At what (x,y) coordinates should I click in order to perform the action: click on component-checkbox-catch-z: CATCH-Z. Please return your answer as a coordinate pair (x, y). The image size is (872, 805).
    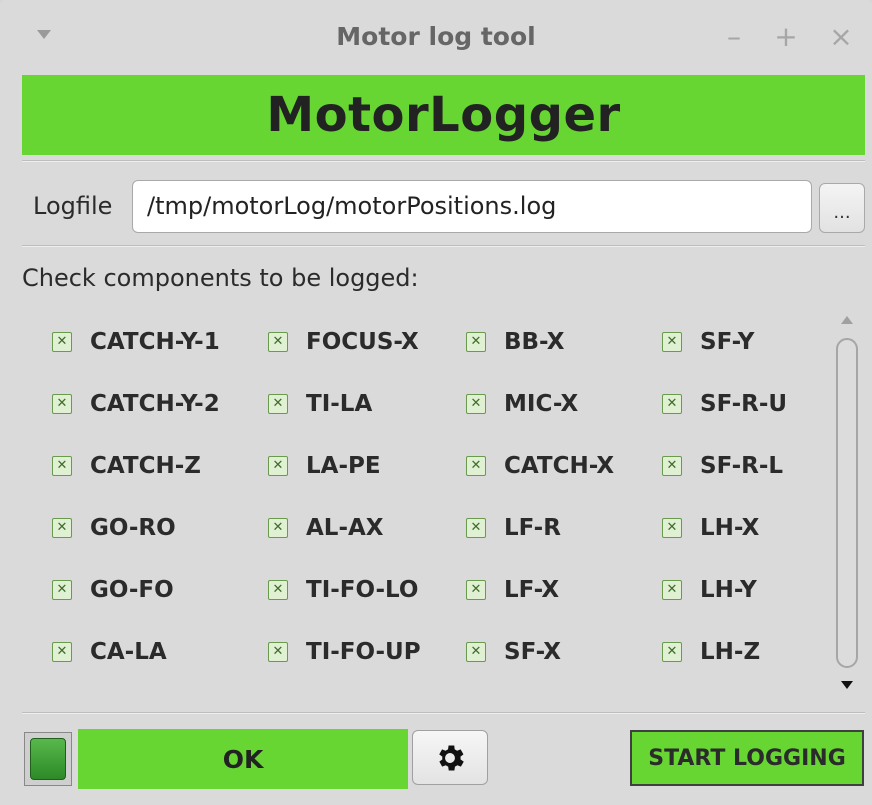
    Looking at the image, I should click on (126, 466).